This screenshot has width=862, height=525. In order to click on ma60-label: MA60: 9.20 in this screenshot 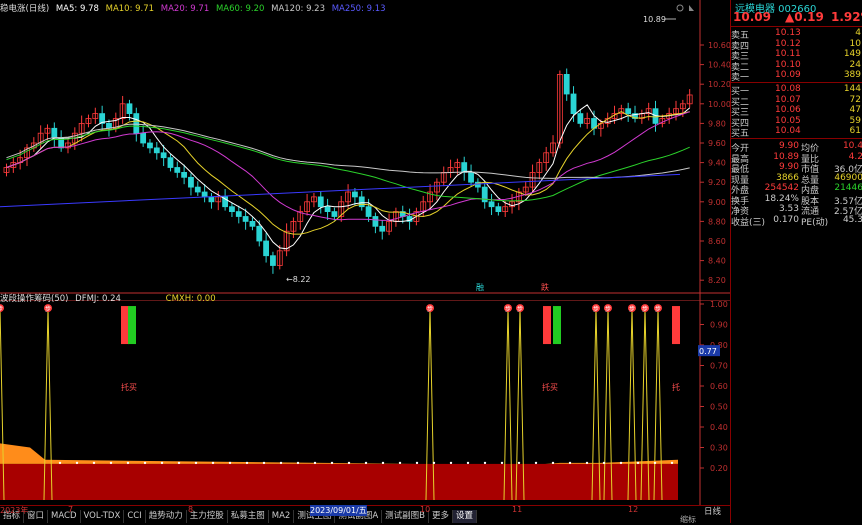, I will do `click(240, 9)`.